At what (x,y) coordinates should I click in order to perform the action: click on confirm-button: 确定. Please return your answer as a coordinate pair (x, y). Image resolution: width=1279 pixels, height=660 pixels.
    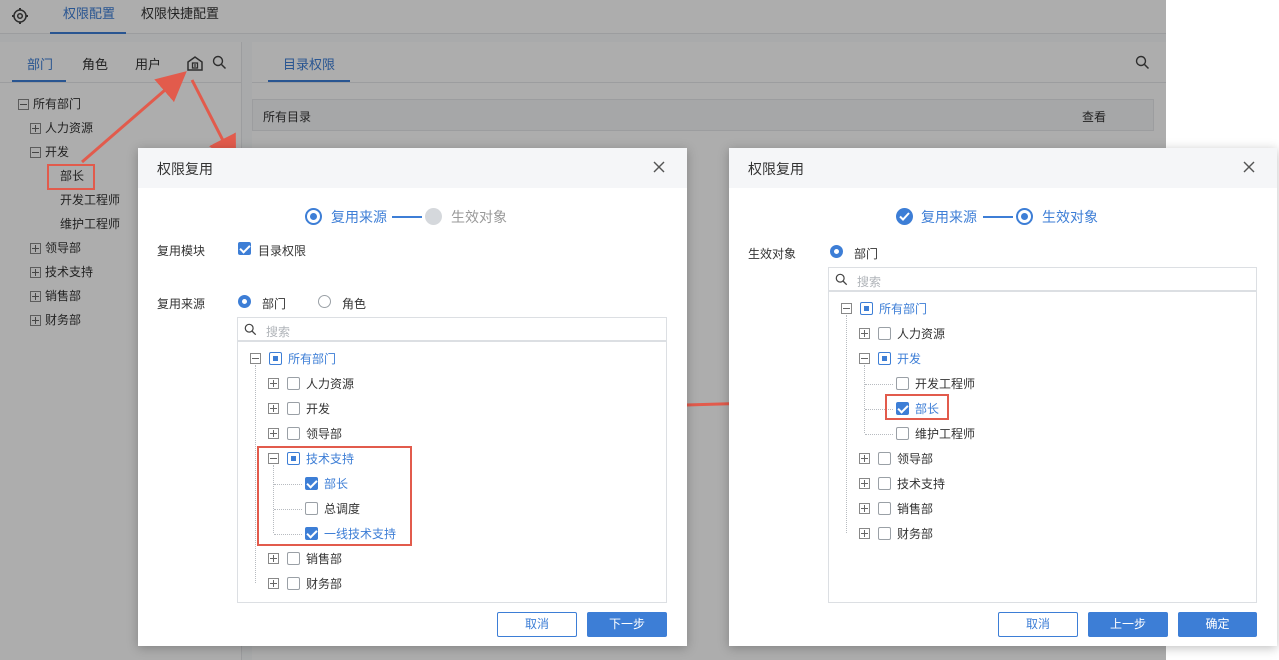
    Looking at the image, I should click on (1217, 624).